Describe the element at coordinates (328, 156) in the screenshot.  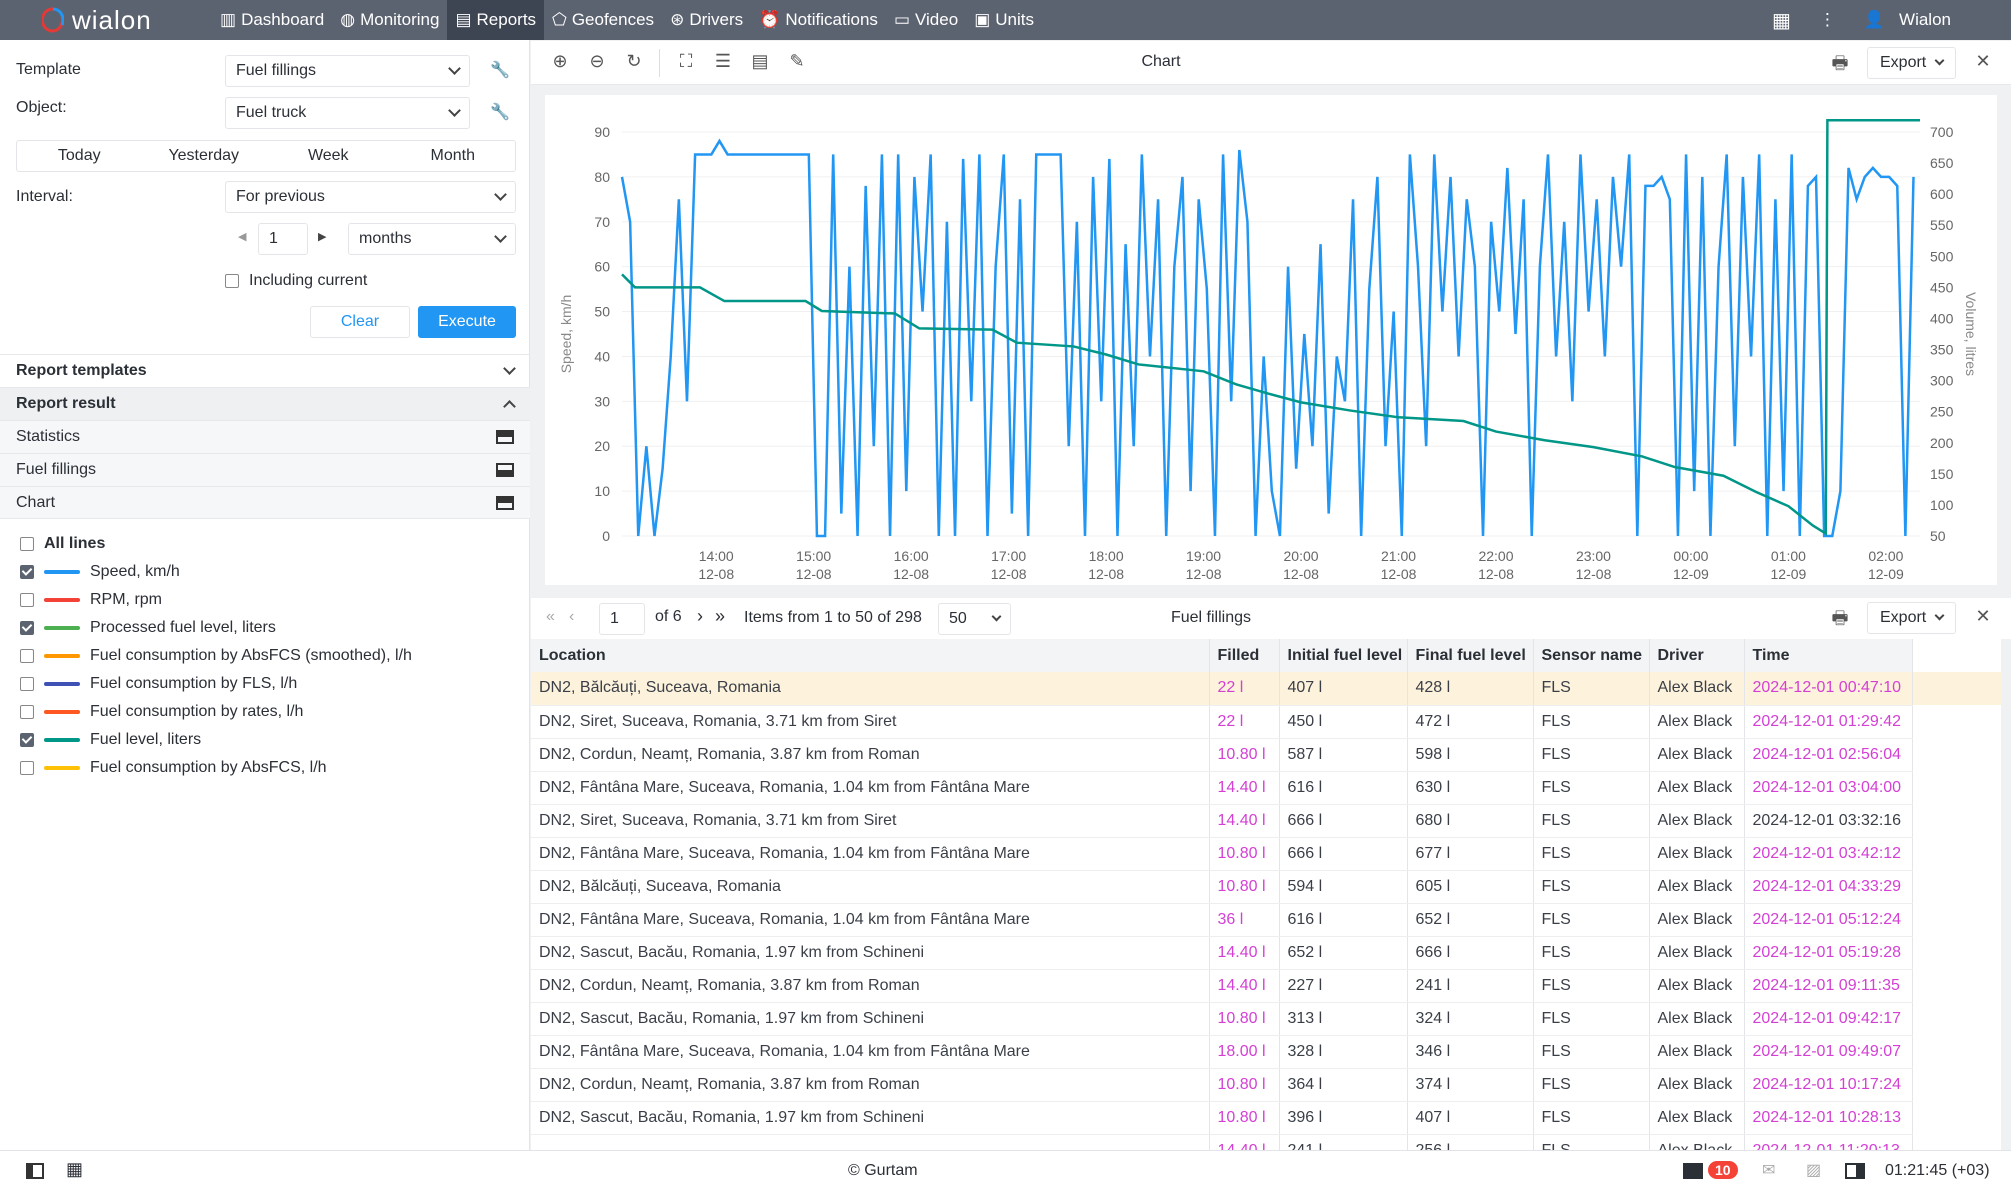
I see `tab-week: Week` at that location.